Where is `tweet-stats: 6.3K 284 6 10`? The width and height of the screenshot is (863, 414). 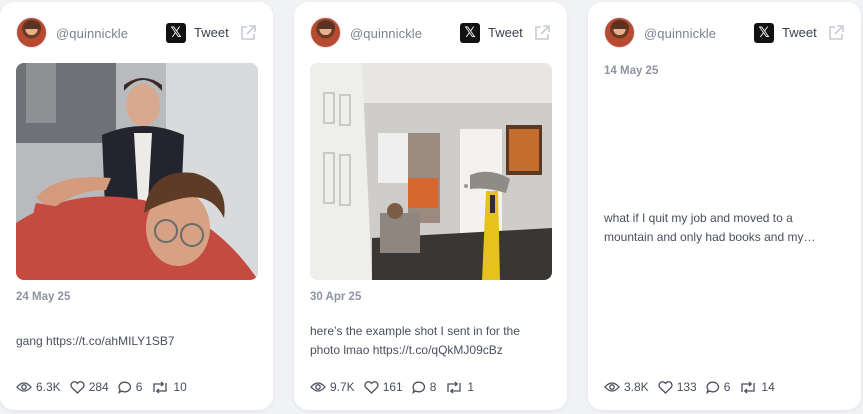
tweet-stats: 6.3K 284 6 10 is located at coordinates (106, 387).